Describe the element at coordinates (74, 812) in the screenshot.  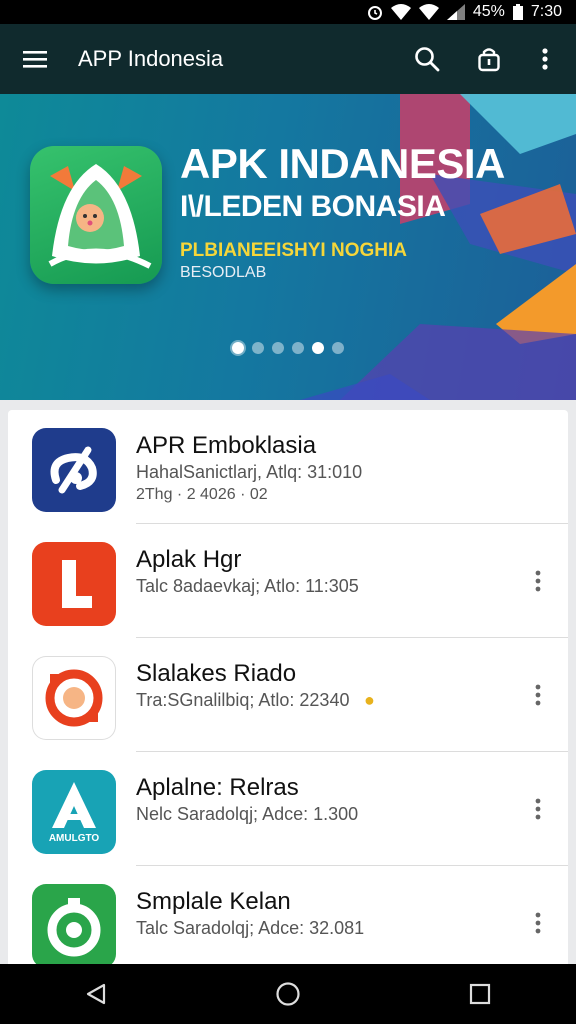
I see `letter-a-icon: AMULGTO` at that location.